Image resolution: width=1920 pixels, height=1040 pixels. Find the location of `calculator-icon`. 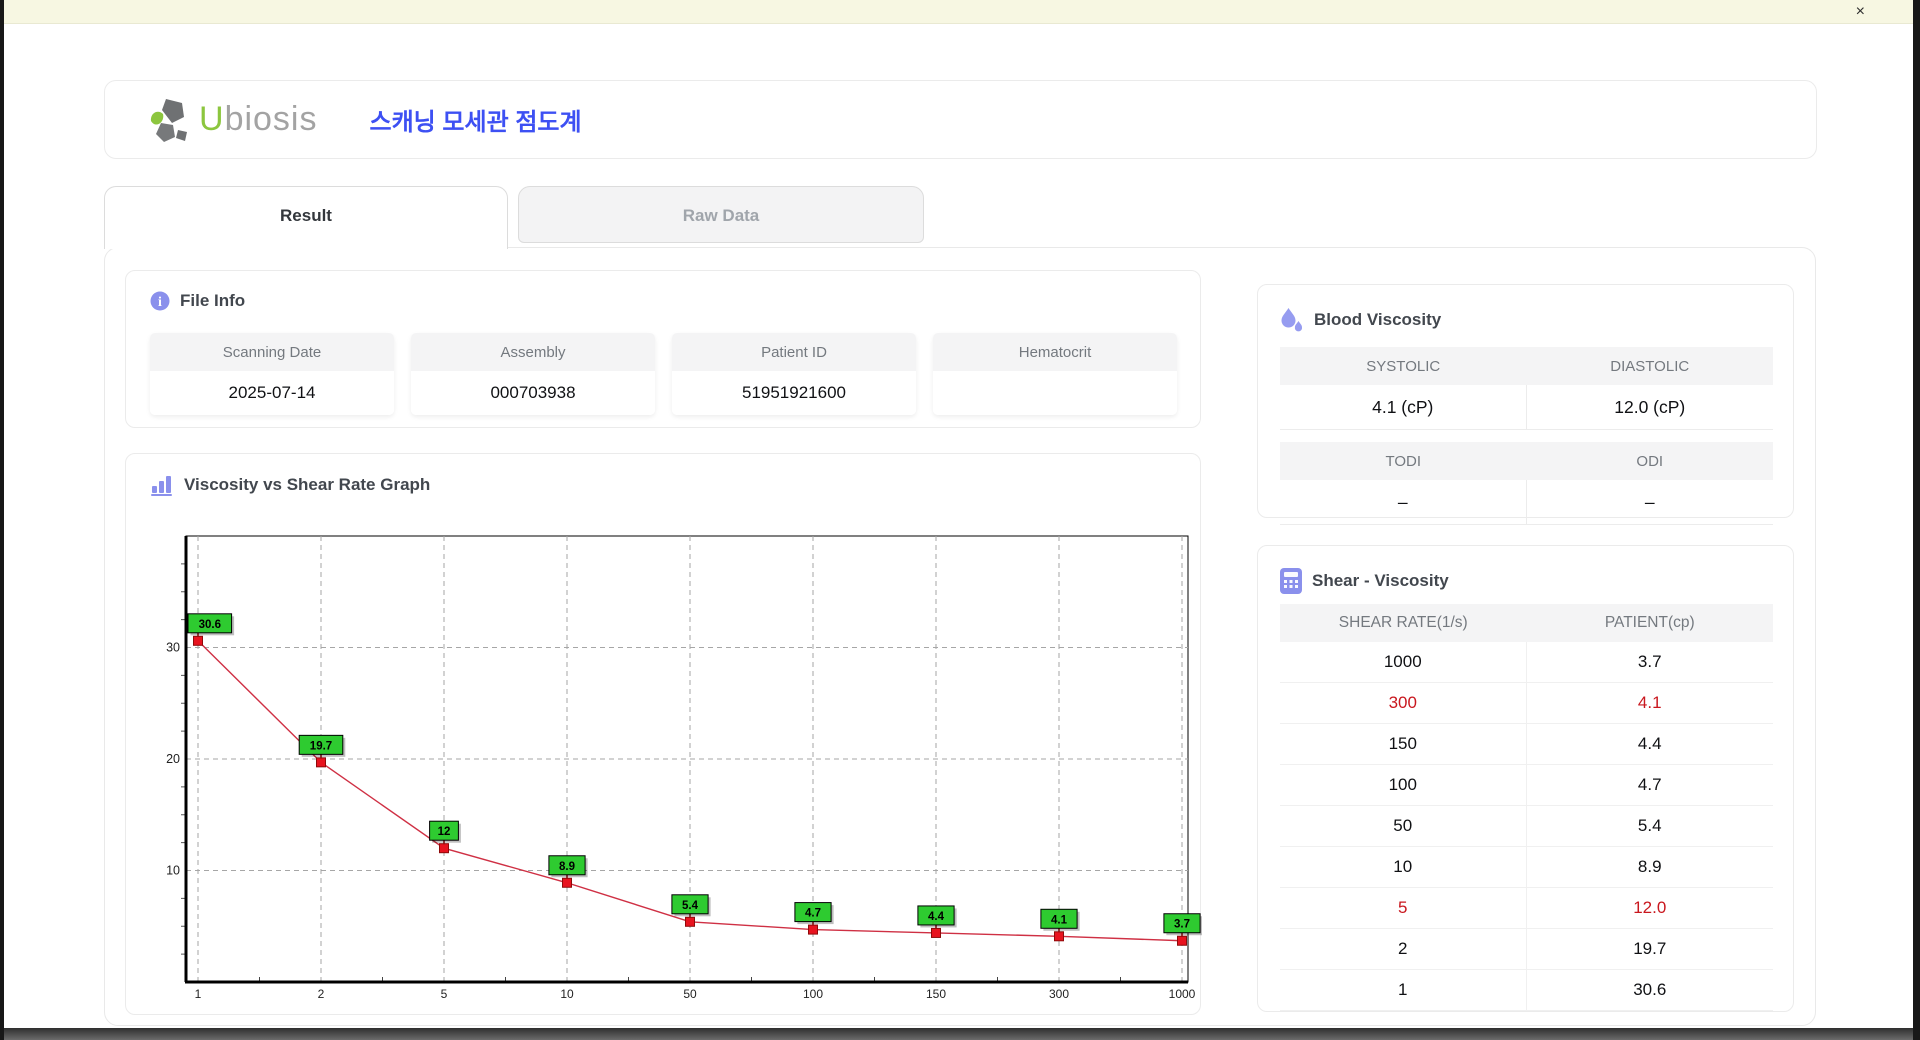

calculator-icon is located at coordinates (1291, 581).